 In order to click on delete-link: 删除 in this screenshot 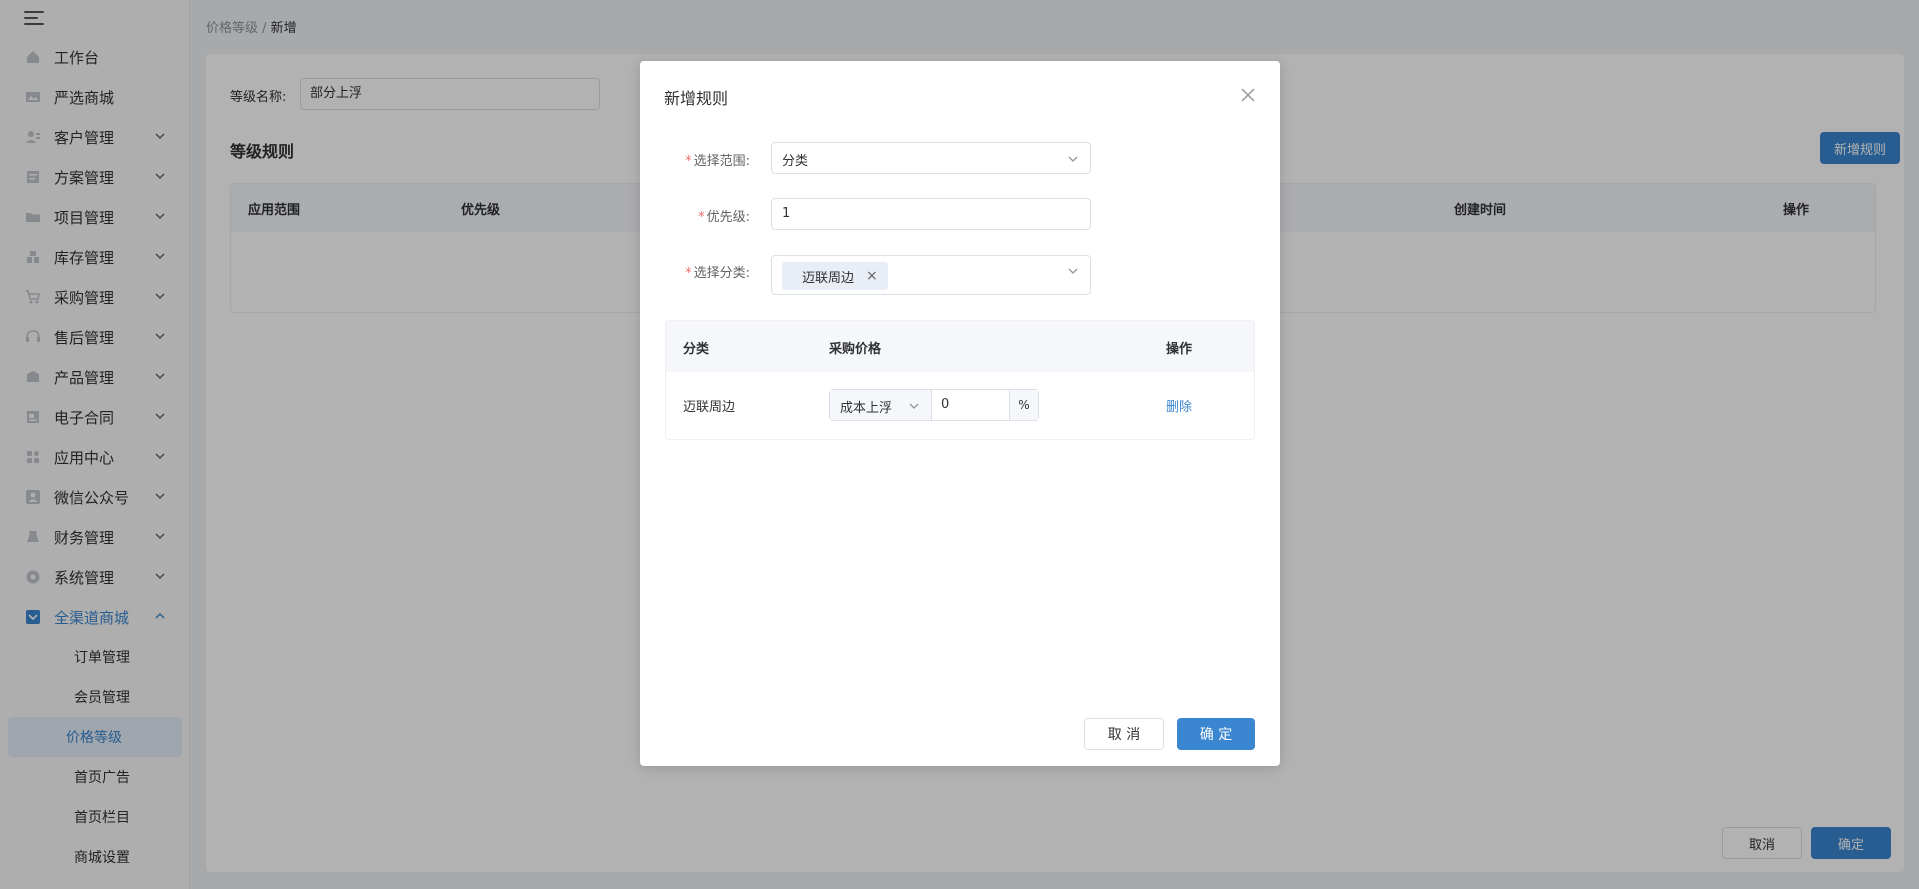, I will do `click(1179, 405)`.